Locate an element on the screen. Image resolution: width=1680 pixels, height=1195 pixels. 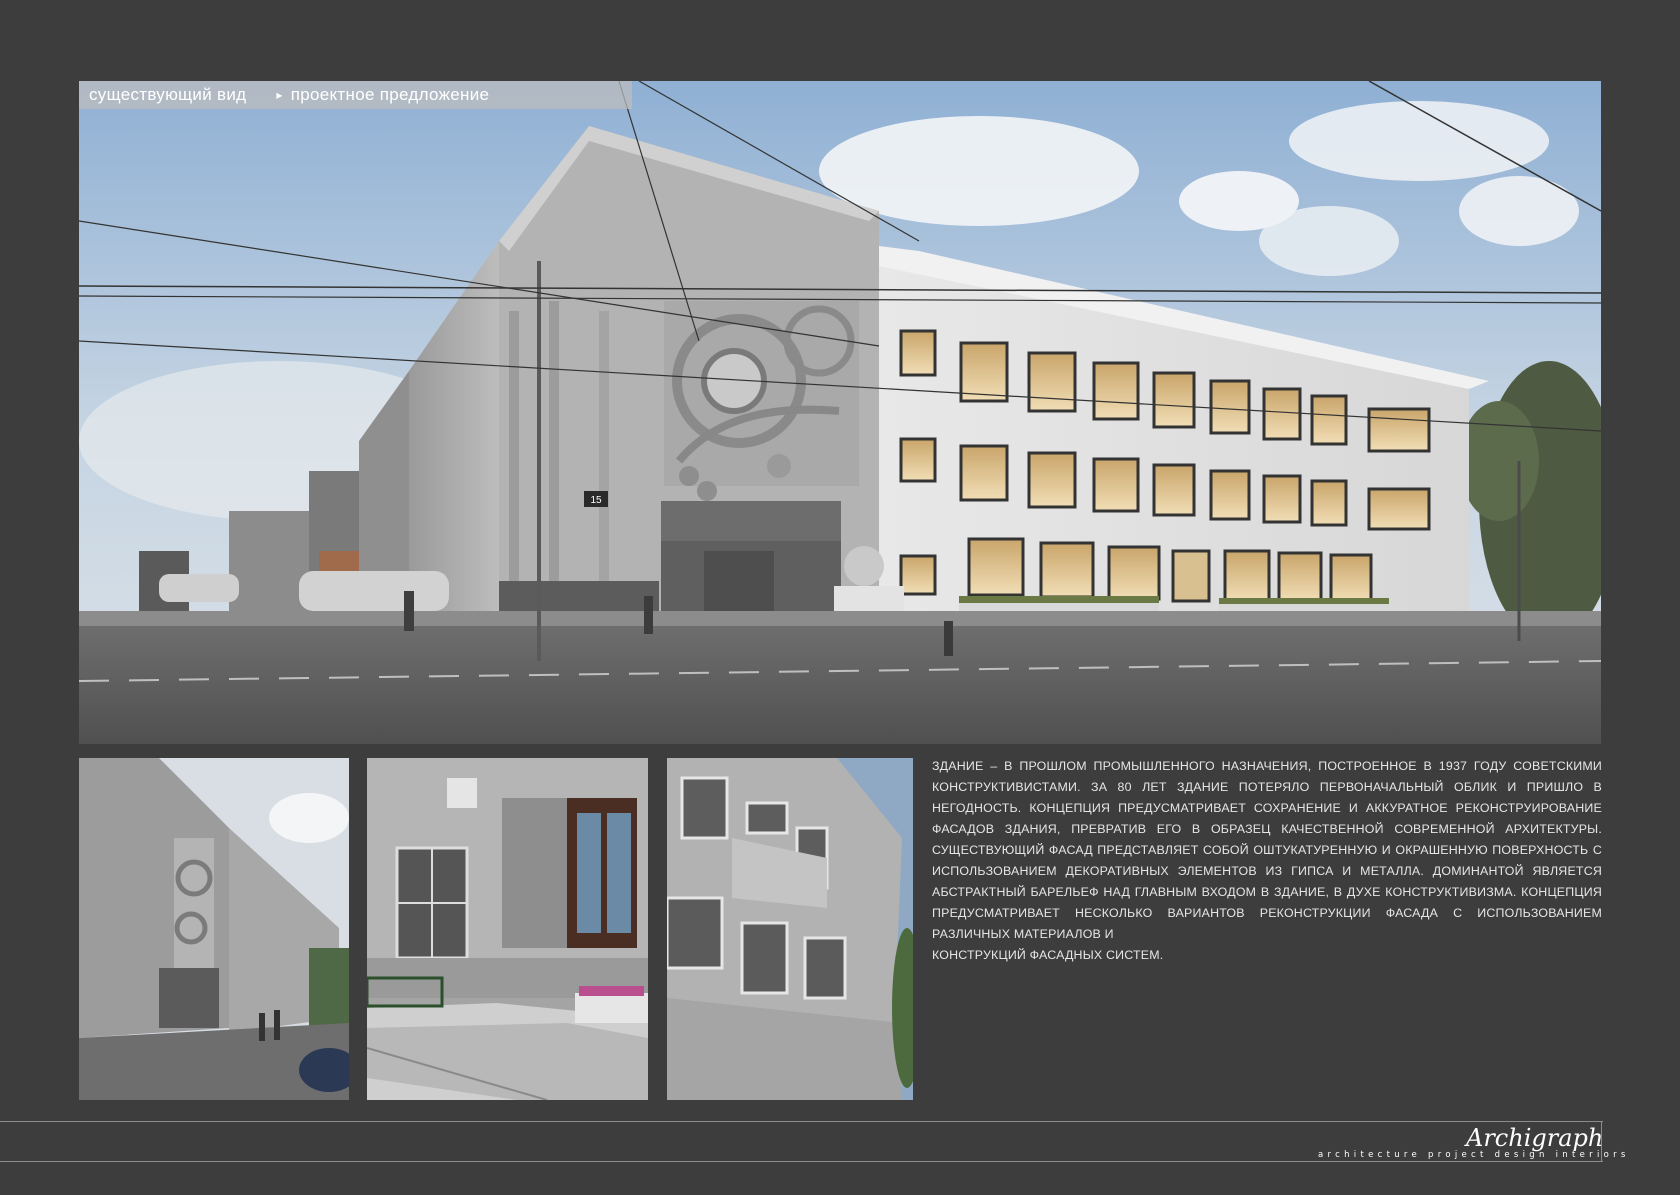
house-number: 15 is located at coordinates (596, 500).